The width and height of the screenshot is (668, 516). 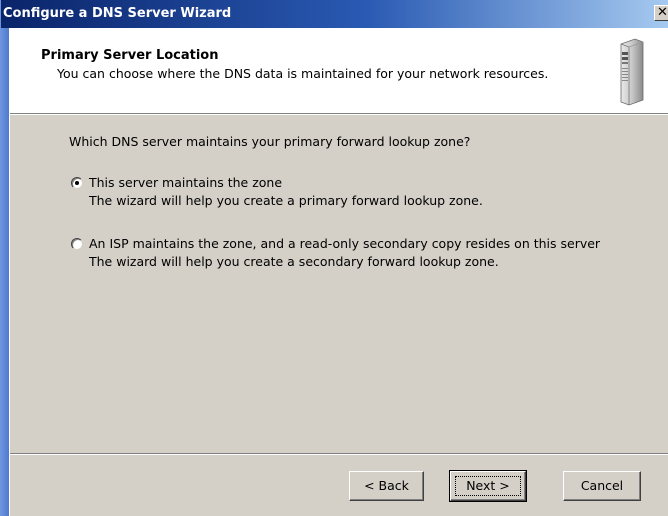 I want to click on radio-selected-dot, so click(x=77, y=183).